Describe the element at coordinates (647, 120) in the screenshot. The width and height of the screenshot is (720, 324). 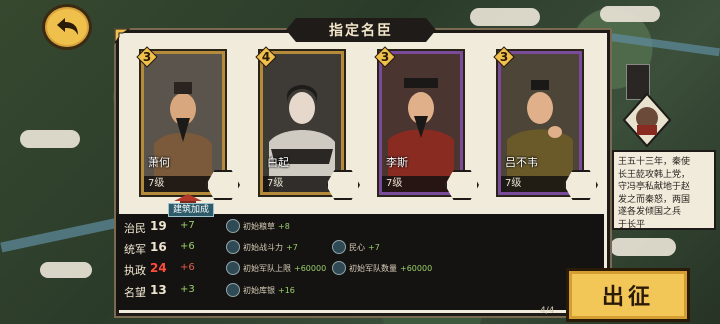
I see `general-badge-icon` at that location.